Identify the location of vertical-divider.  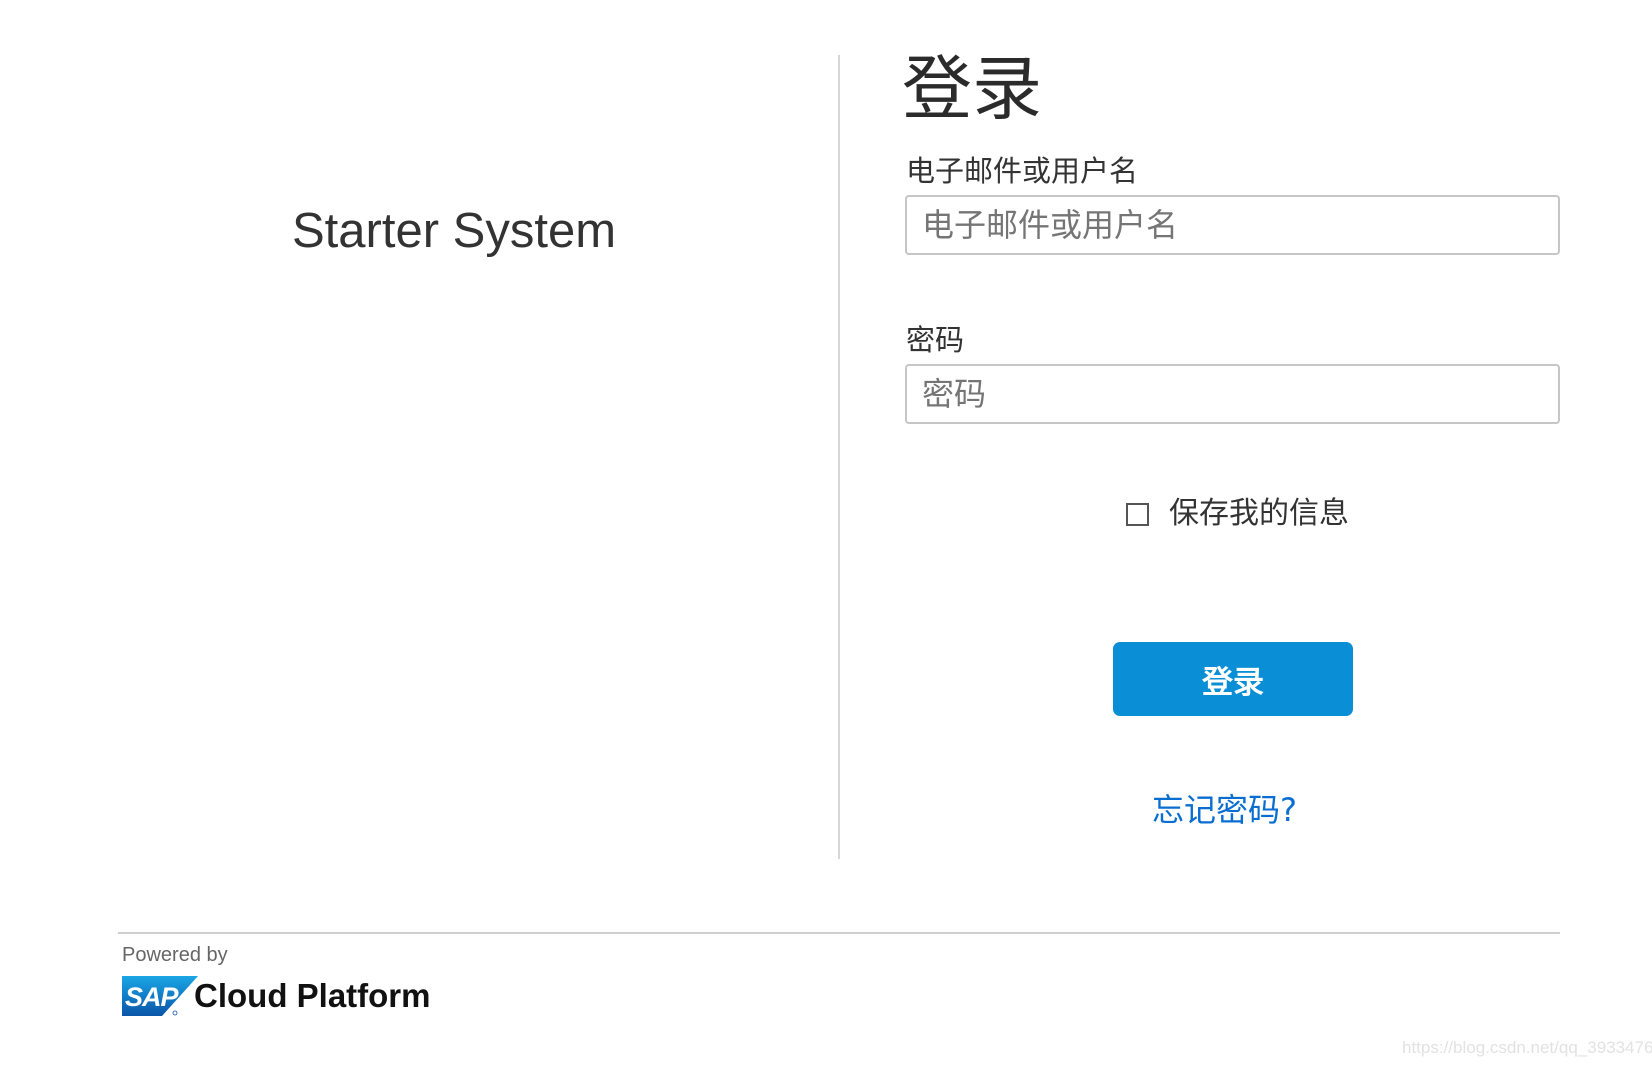
(839, 457).